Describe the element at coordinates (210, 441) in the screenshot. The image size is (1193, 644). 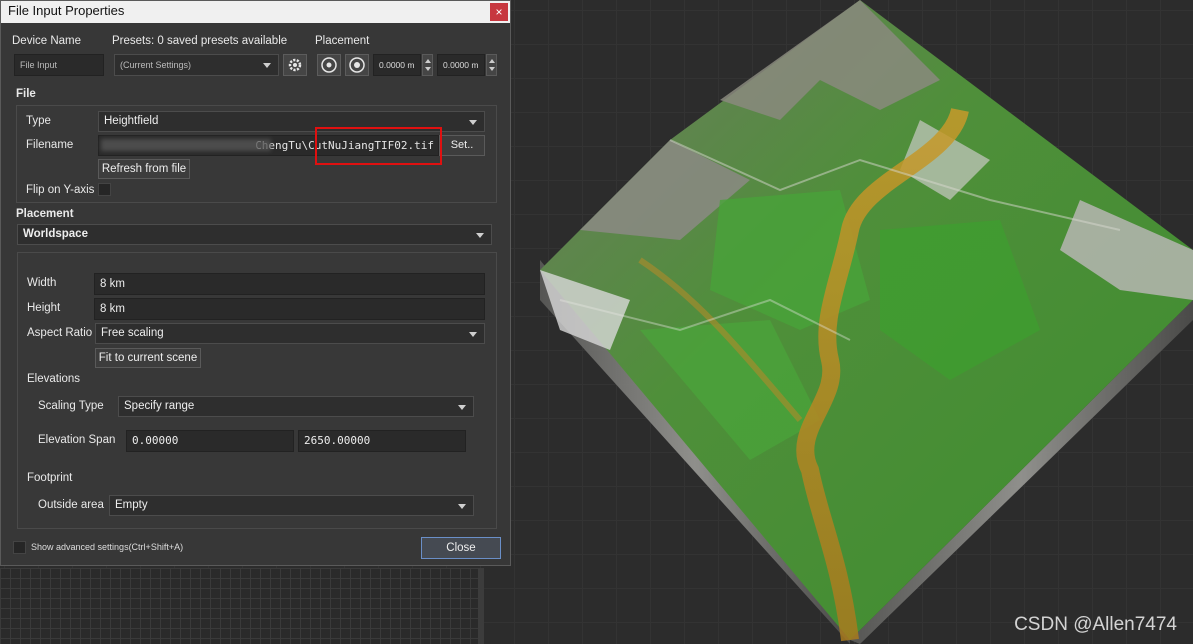
I see `elevation-min-field: 0.00000` at that location.